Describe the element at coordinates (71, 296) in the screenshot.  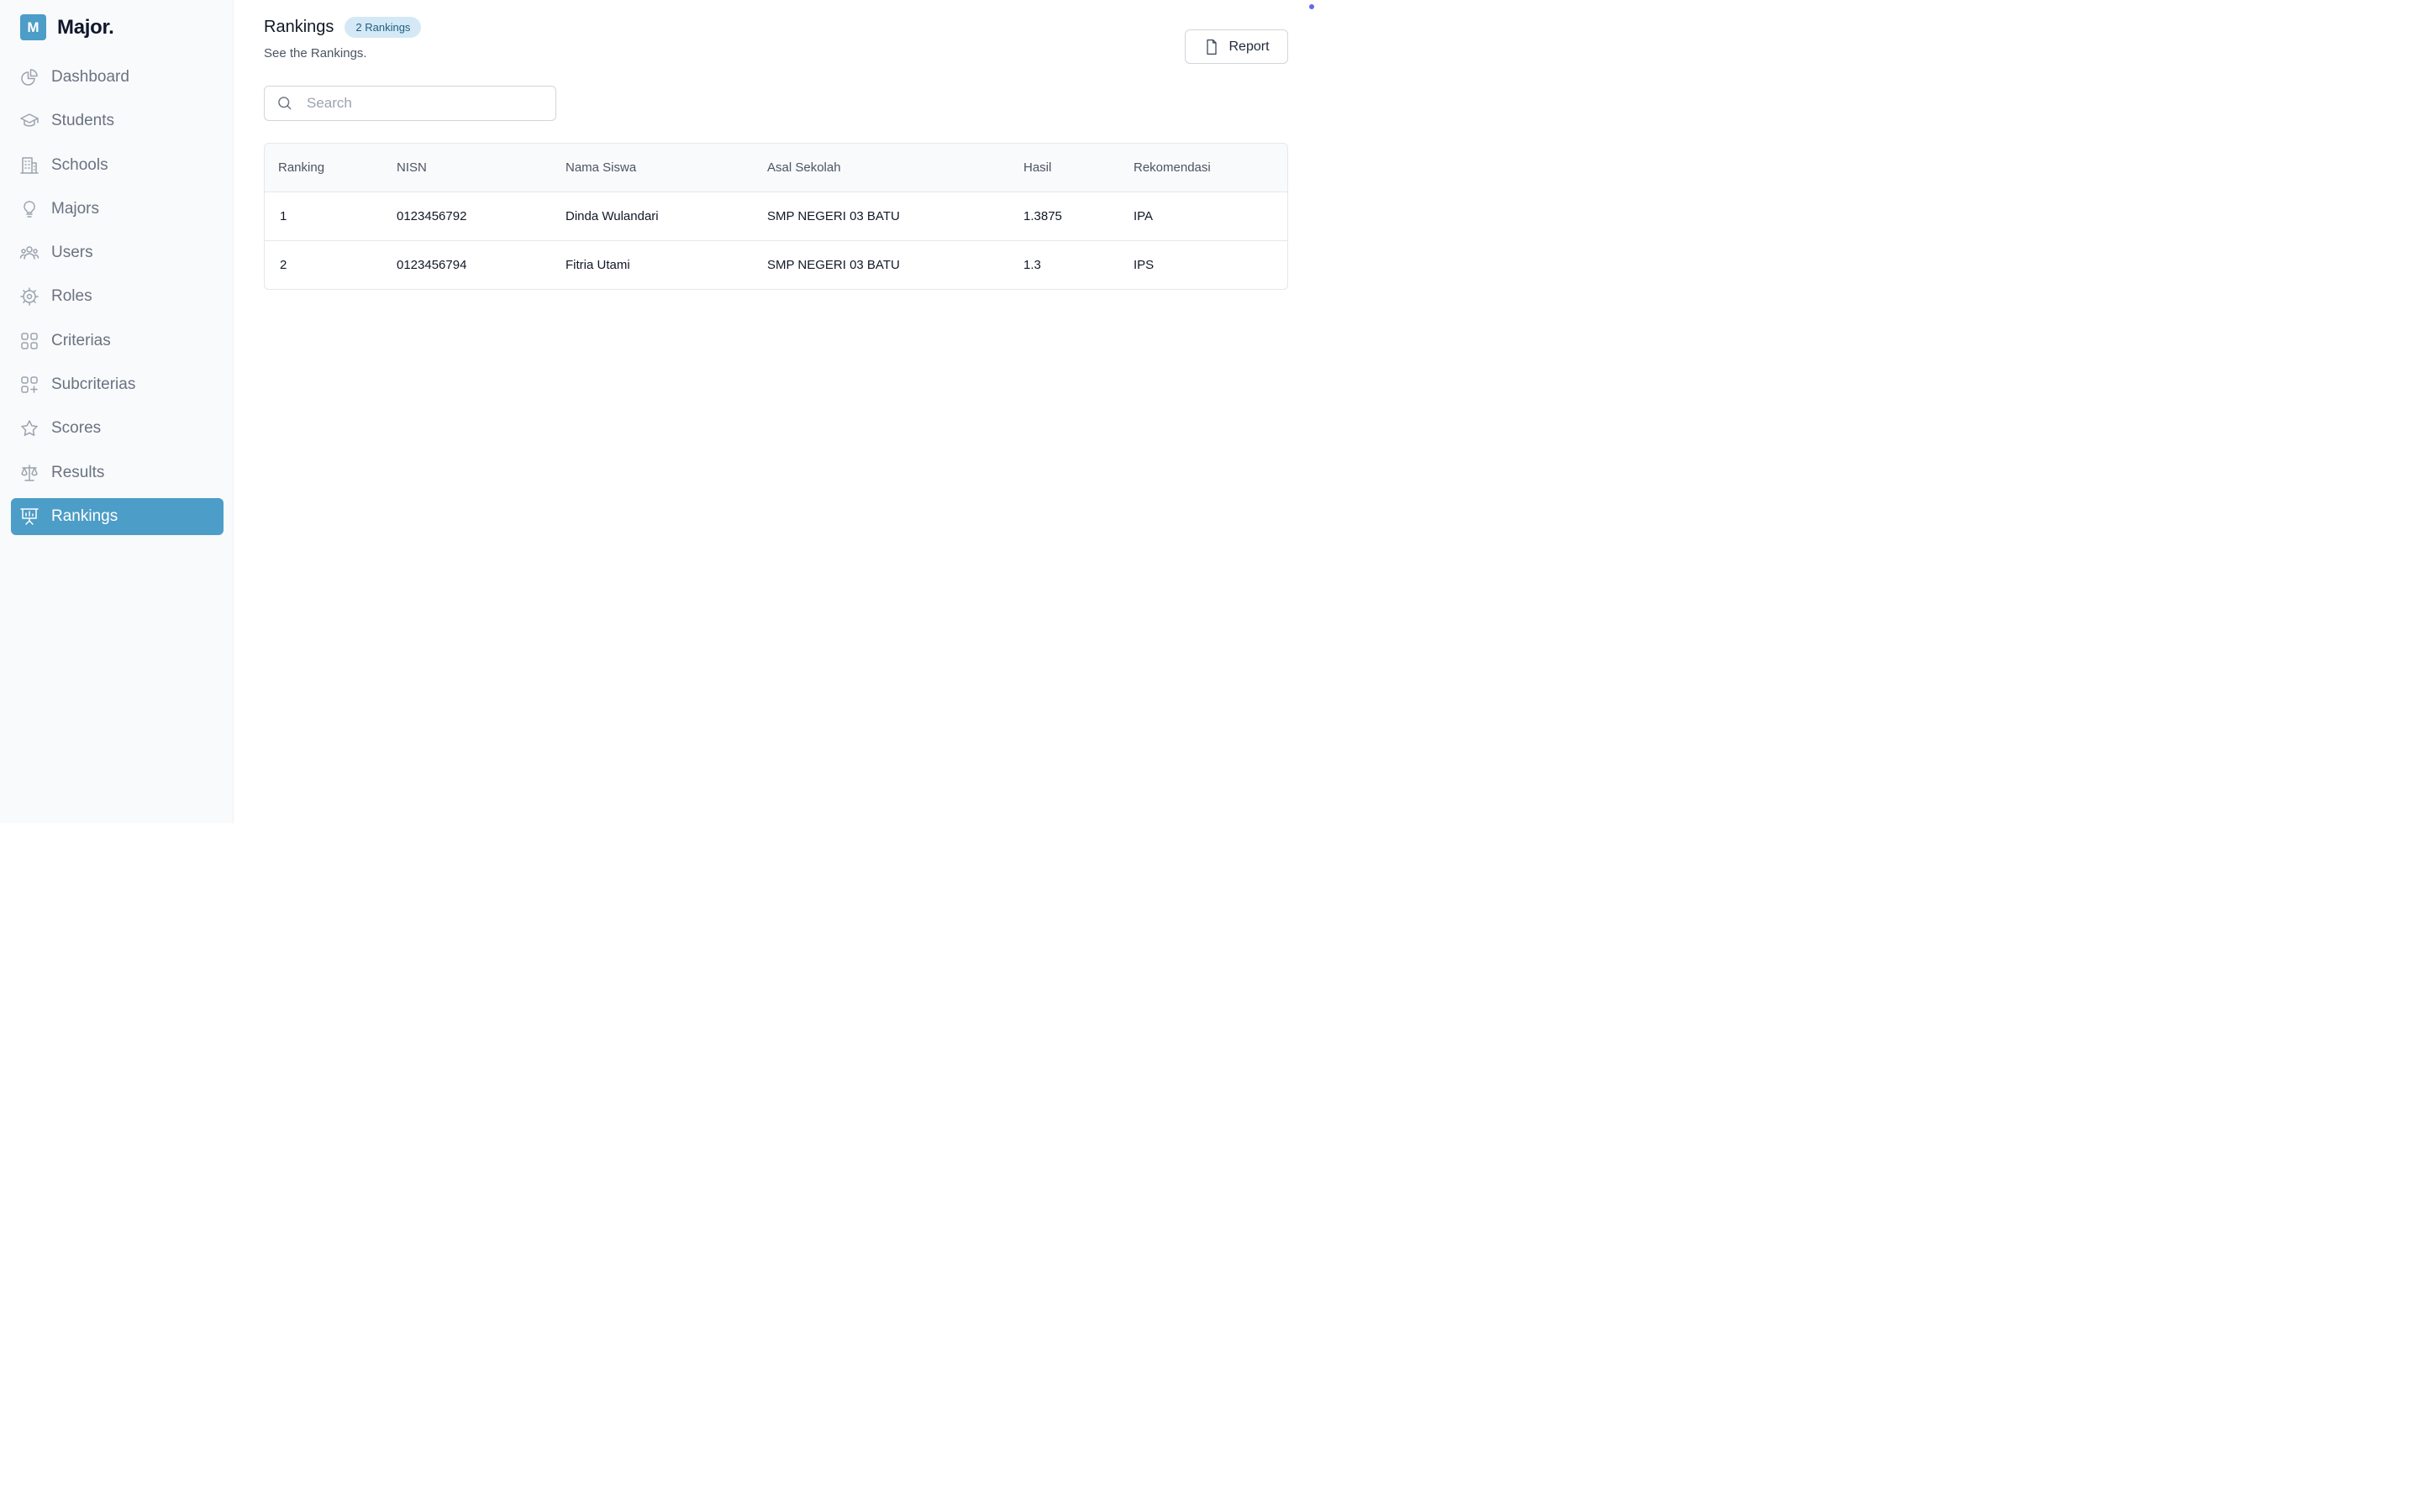
I see `sidebar-item-label: Roles` at that location.